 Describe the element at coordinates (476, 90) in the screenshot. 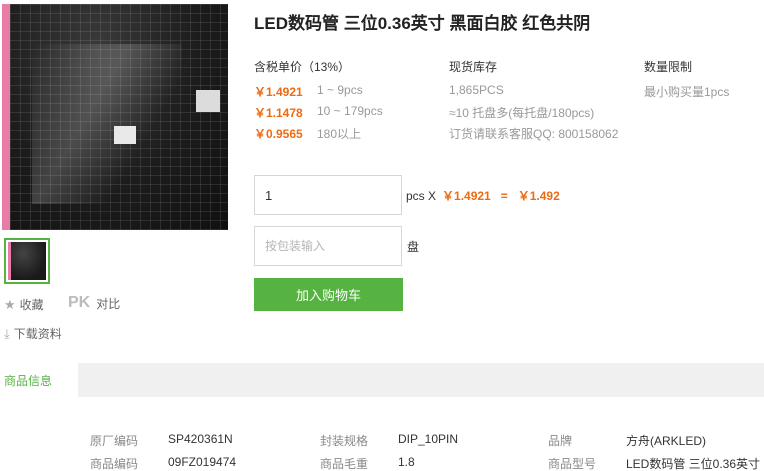

I see `stock-quantity: 1,865PCS` at that location.